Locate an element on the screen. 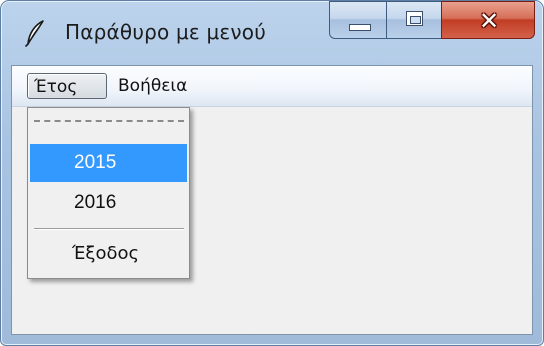  caption-buttons: ✕ is located at coordinates (432, 21).